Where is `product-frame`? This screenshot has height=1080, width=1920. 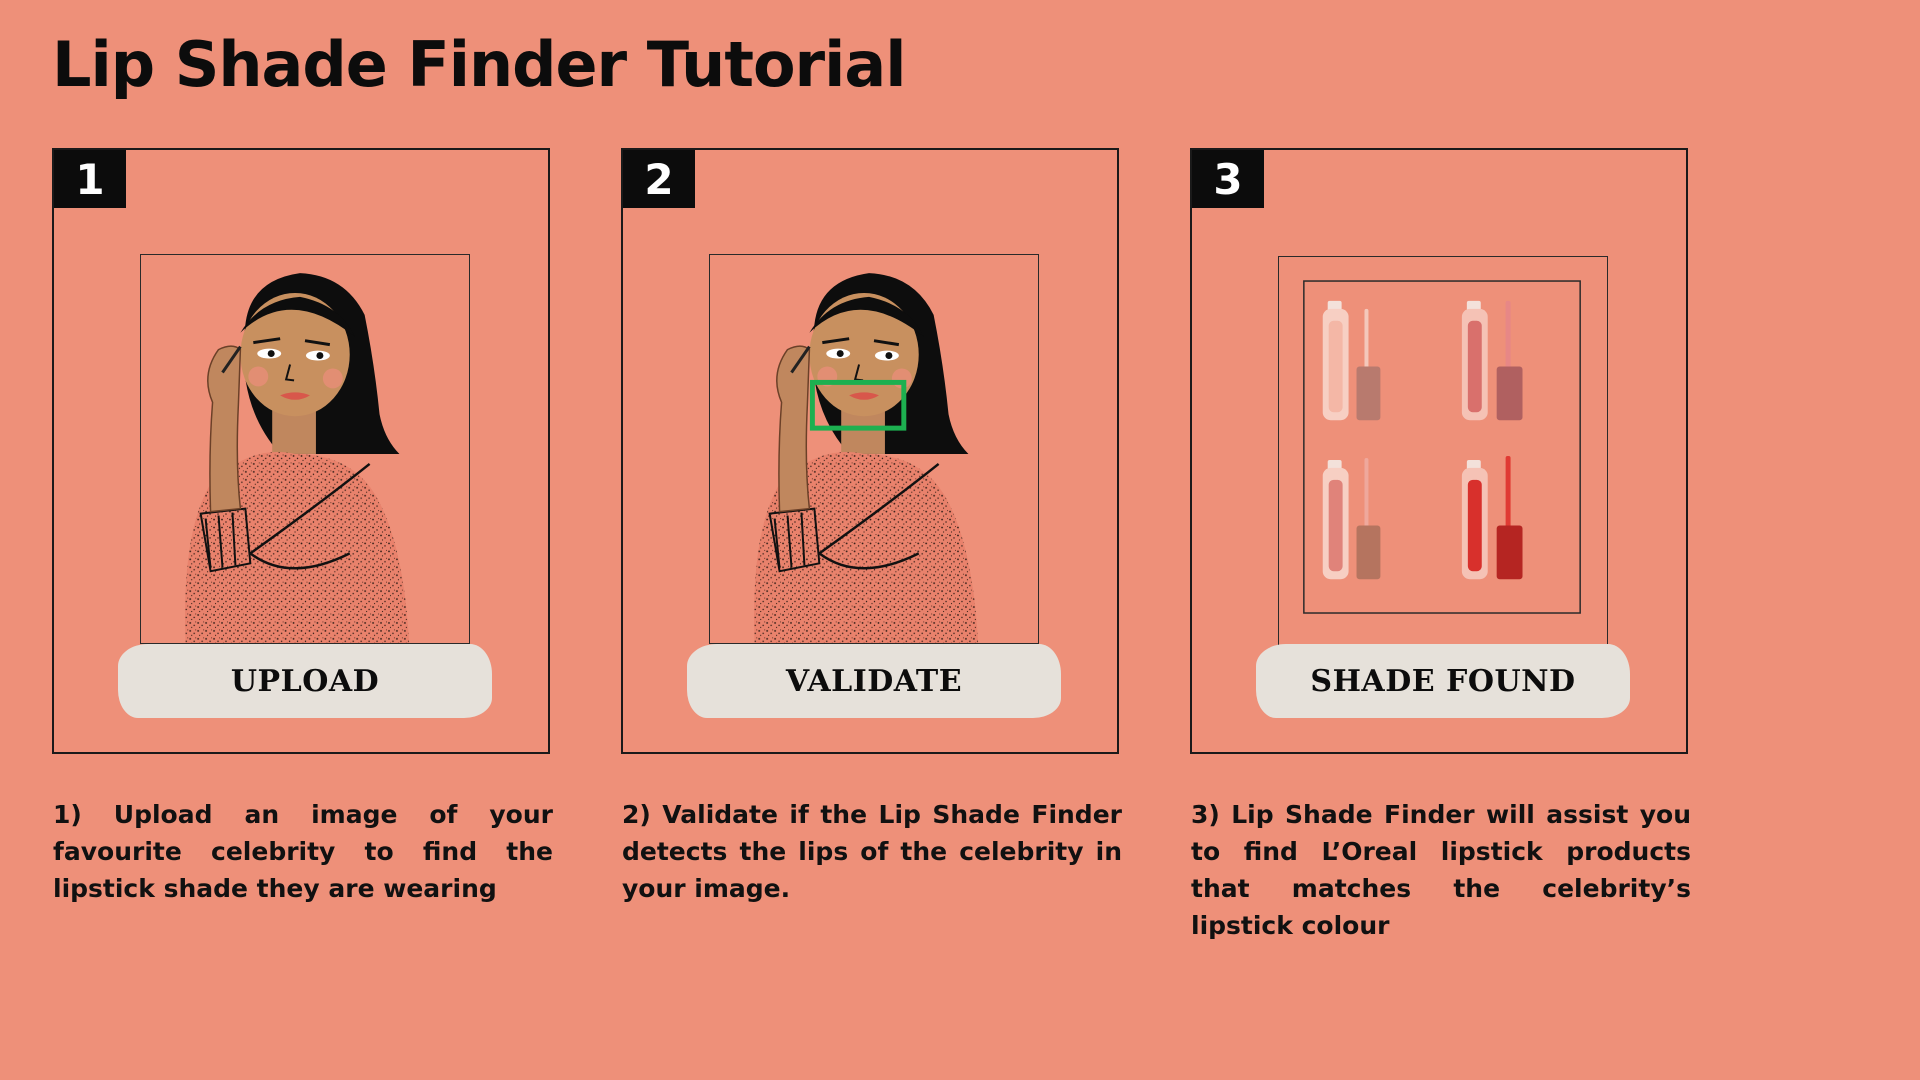 product-frame is located at coordinates (1443, 451).